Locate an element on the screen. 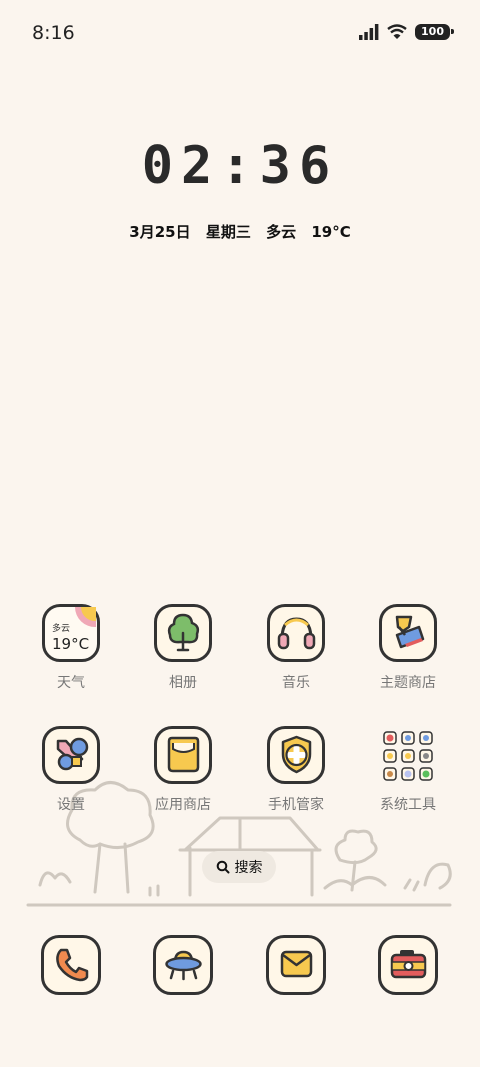 This screenshot has height=1067, width=480. dock-camera is located at coordinates (408, 970).